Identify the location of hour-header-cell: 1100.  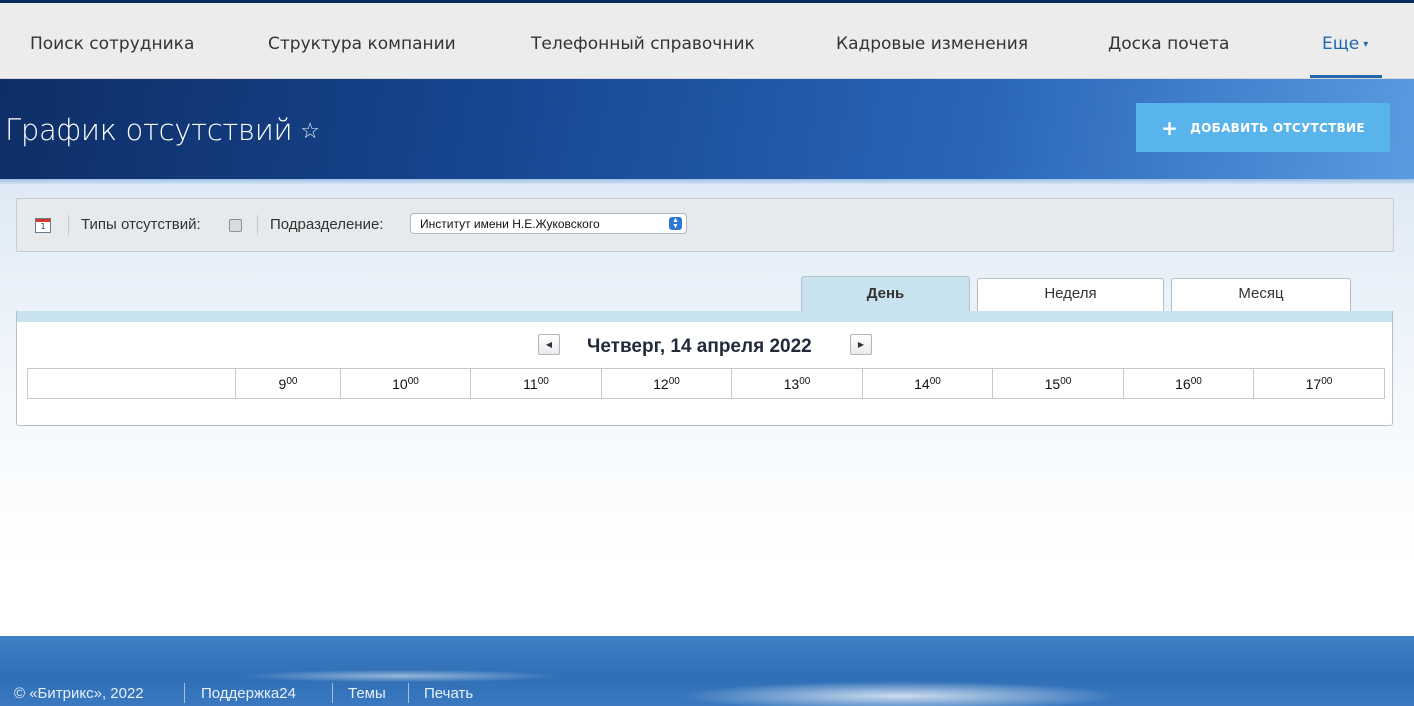
(536, 383).